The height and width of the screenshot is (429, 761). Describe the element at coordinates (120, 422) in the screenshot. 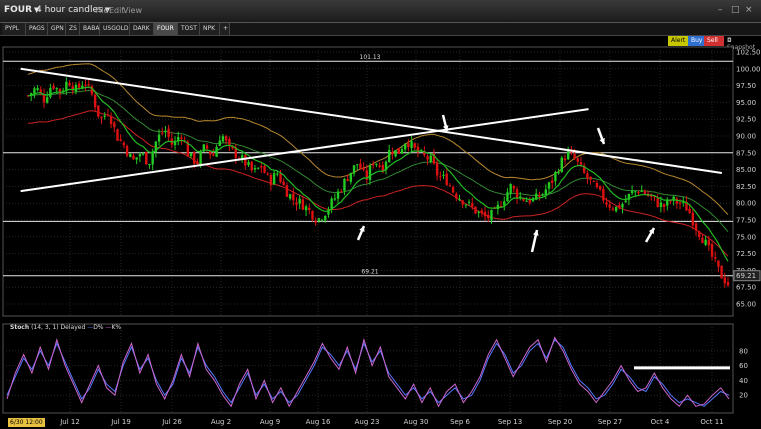

I see `x-tick-label: Jul 19` at that location.